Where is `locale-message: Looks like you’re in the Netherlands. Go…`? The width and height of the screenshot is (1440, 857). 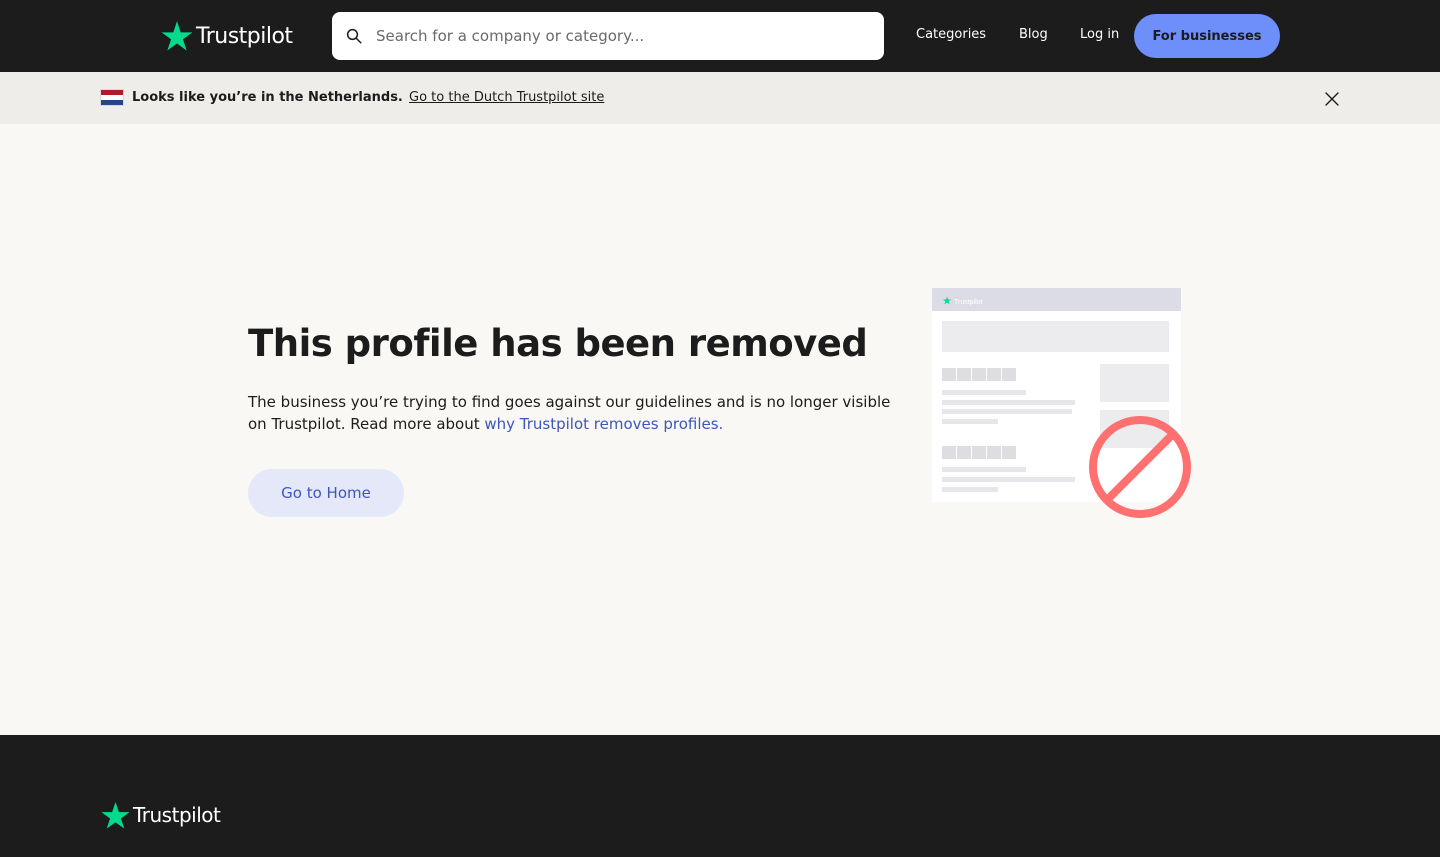
locale-message: Looks like you’re in the Netherlands. Go… is located at coordinates (368, 98).